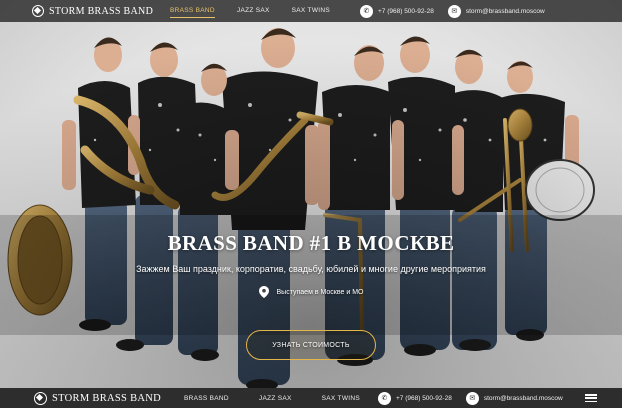 Image resolution: width=622 pixels, height=408 pixels. What do you see at coordinates (253, 11) in the screenshot?
I see `nav-jazz-sax: JAZZ SAX` at bounding box center [253, 11].